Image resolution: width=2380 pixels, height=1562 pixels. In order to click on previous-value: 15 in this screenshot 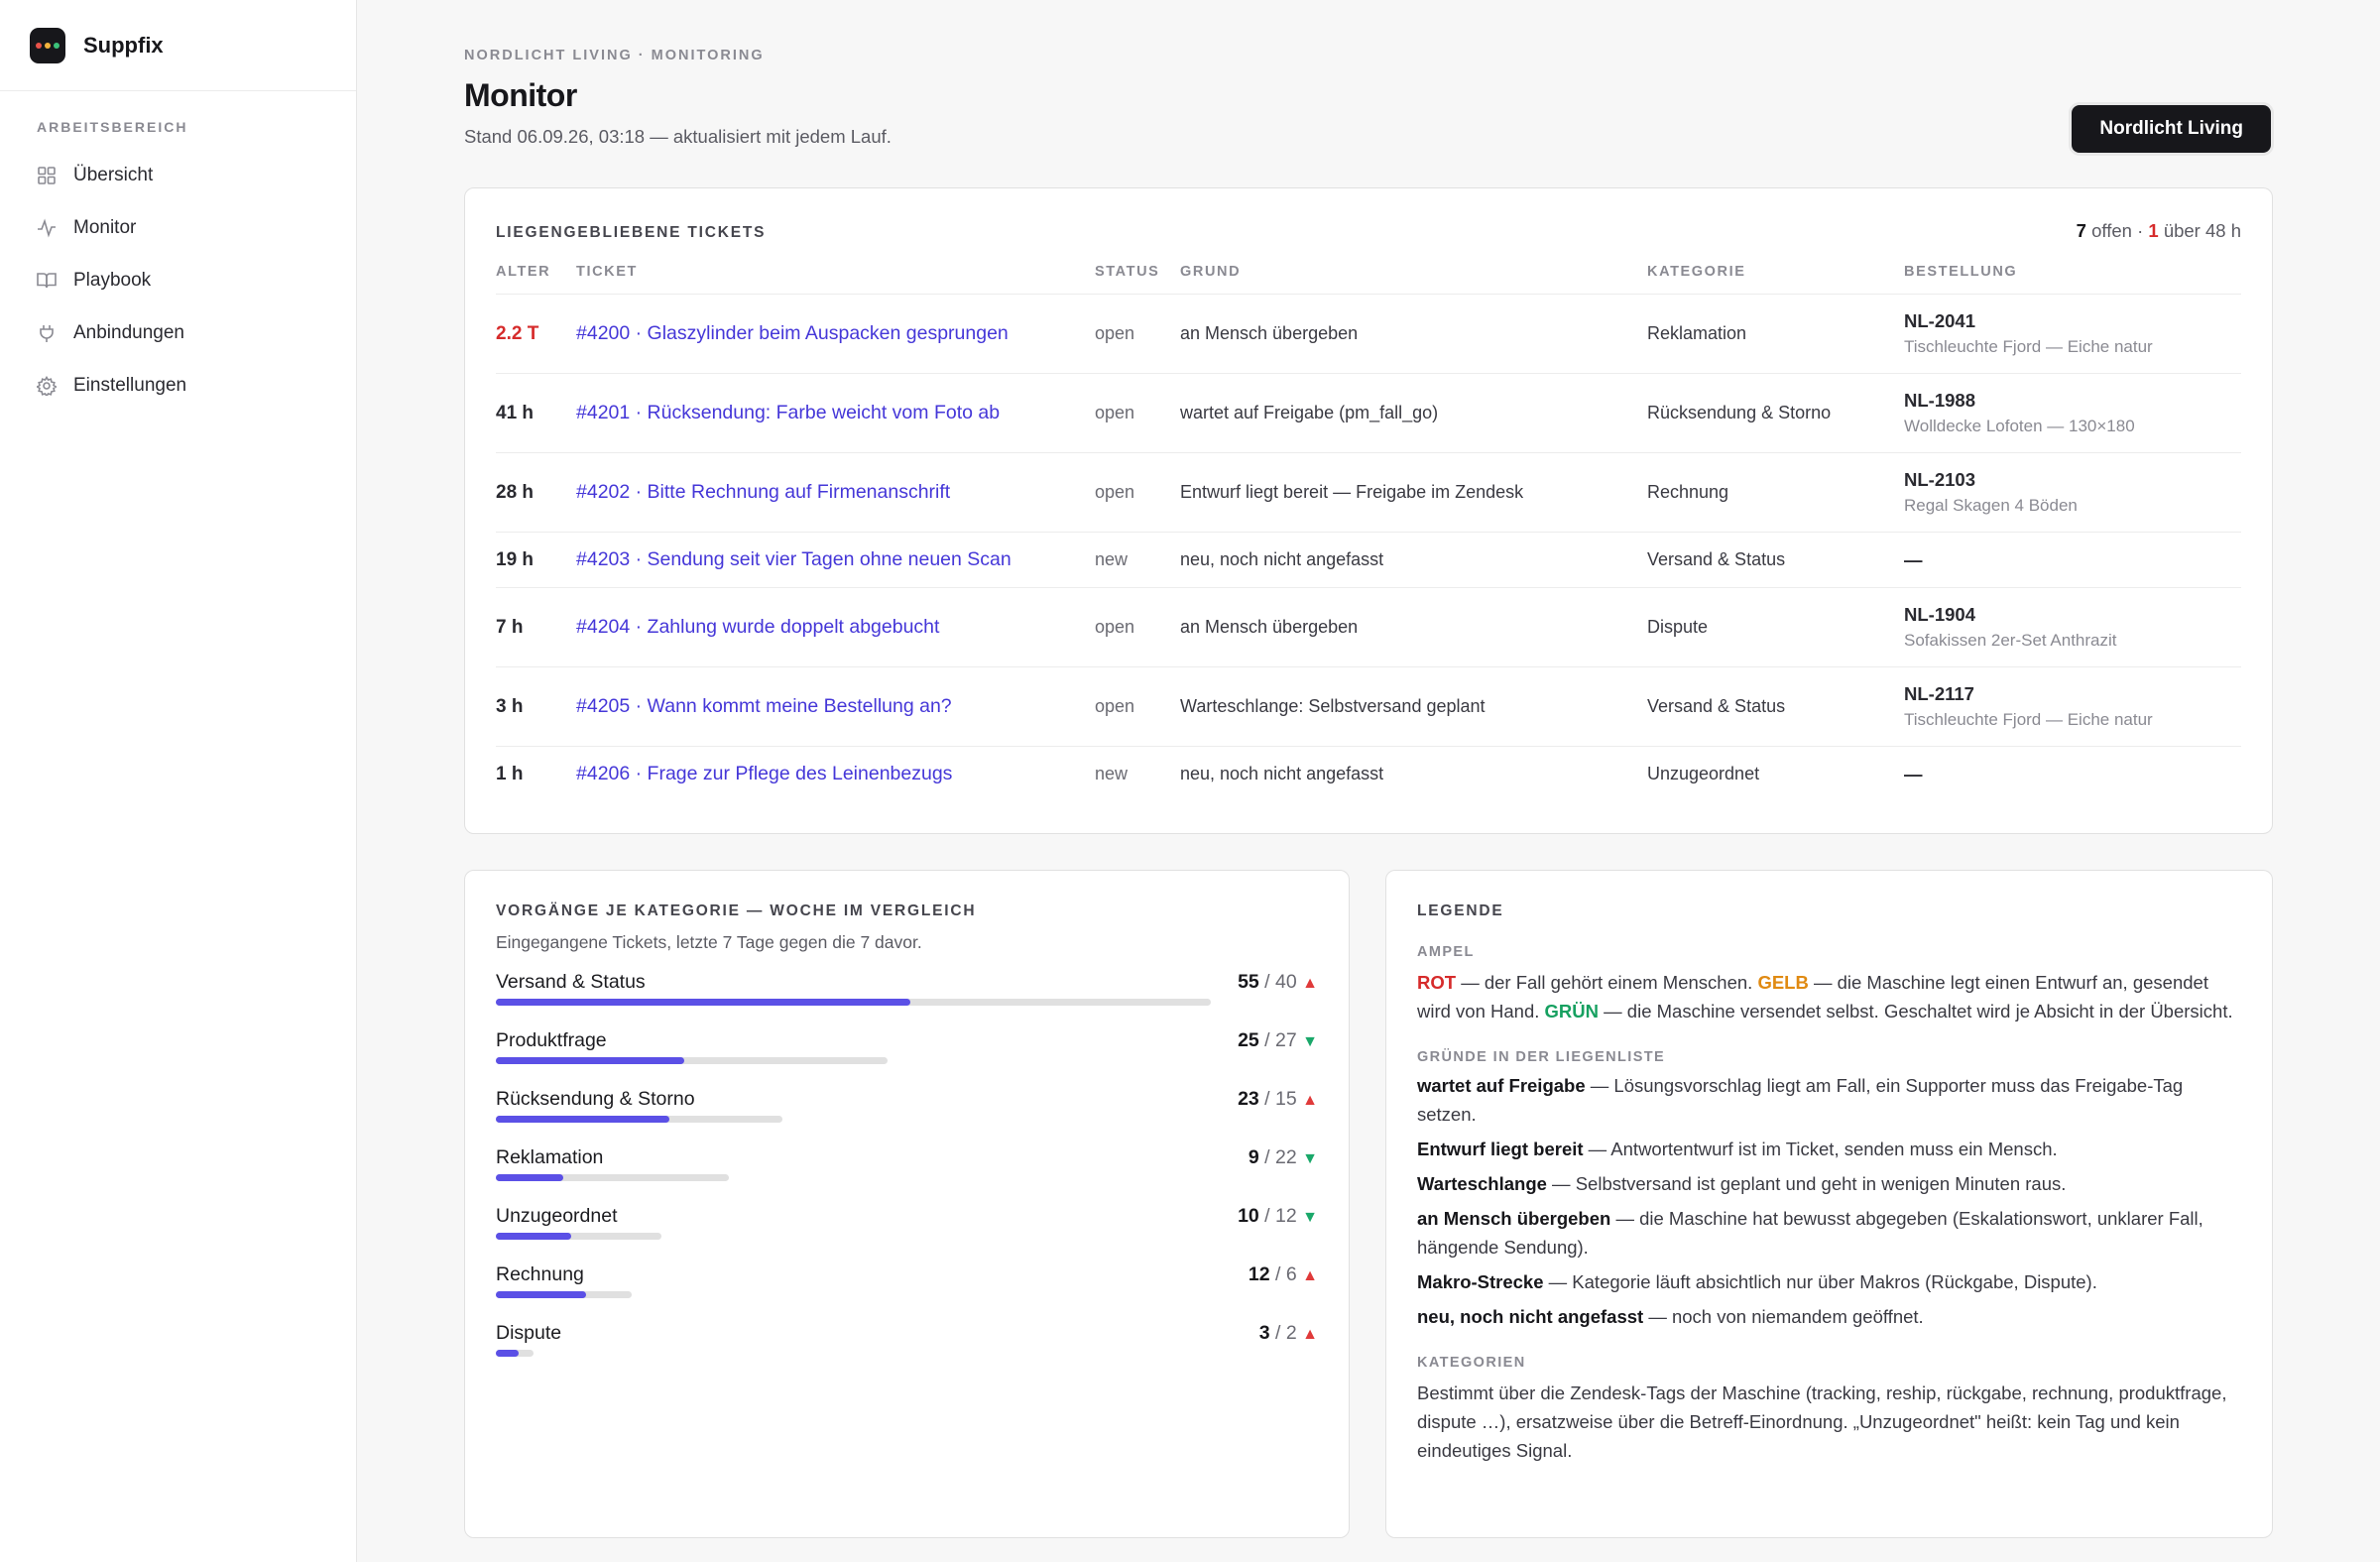, I will do `click(1286, 1099)`.